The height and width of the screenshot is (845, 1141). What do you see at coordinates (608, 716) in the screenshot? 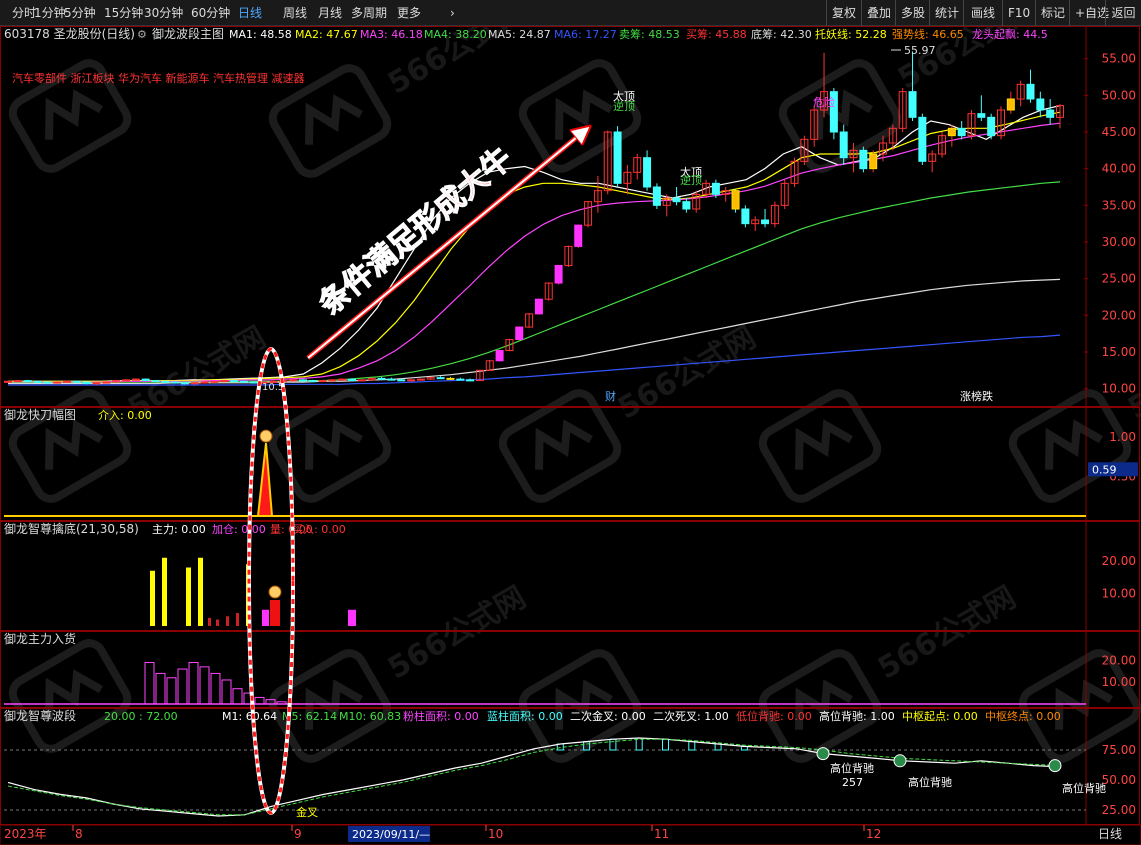
I see `panel5-legend: 二次金叉: 0.00` at bounding box center [608, 716].